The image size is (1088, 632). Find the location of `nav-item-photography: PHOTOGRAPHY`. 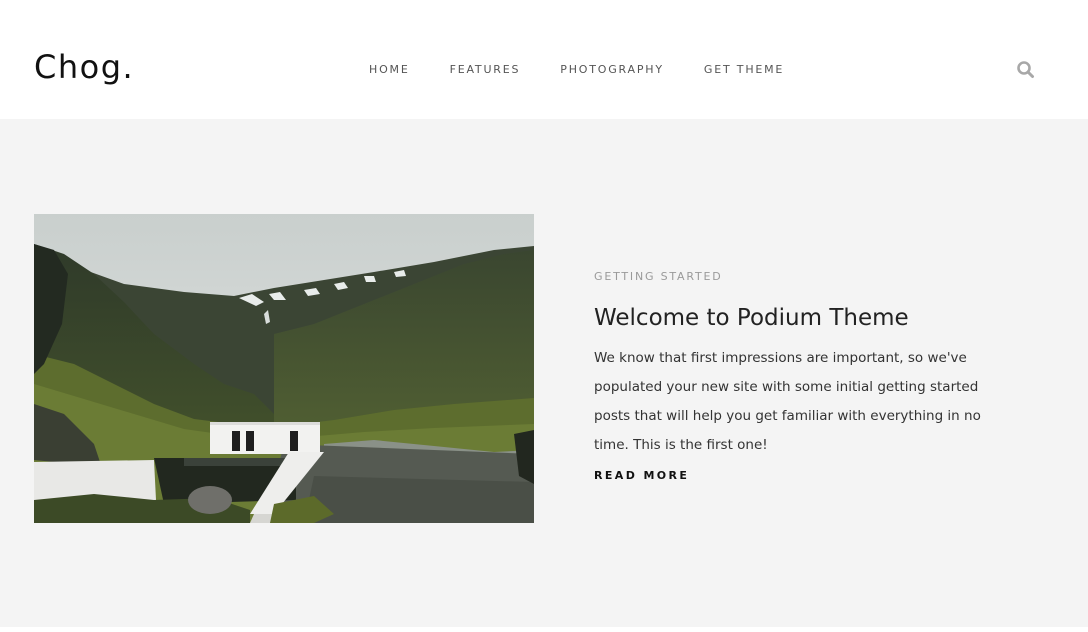

nav-item-photography: PHOTOGRAPHY is located at coordinates (612, 70).